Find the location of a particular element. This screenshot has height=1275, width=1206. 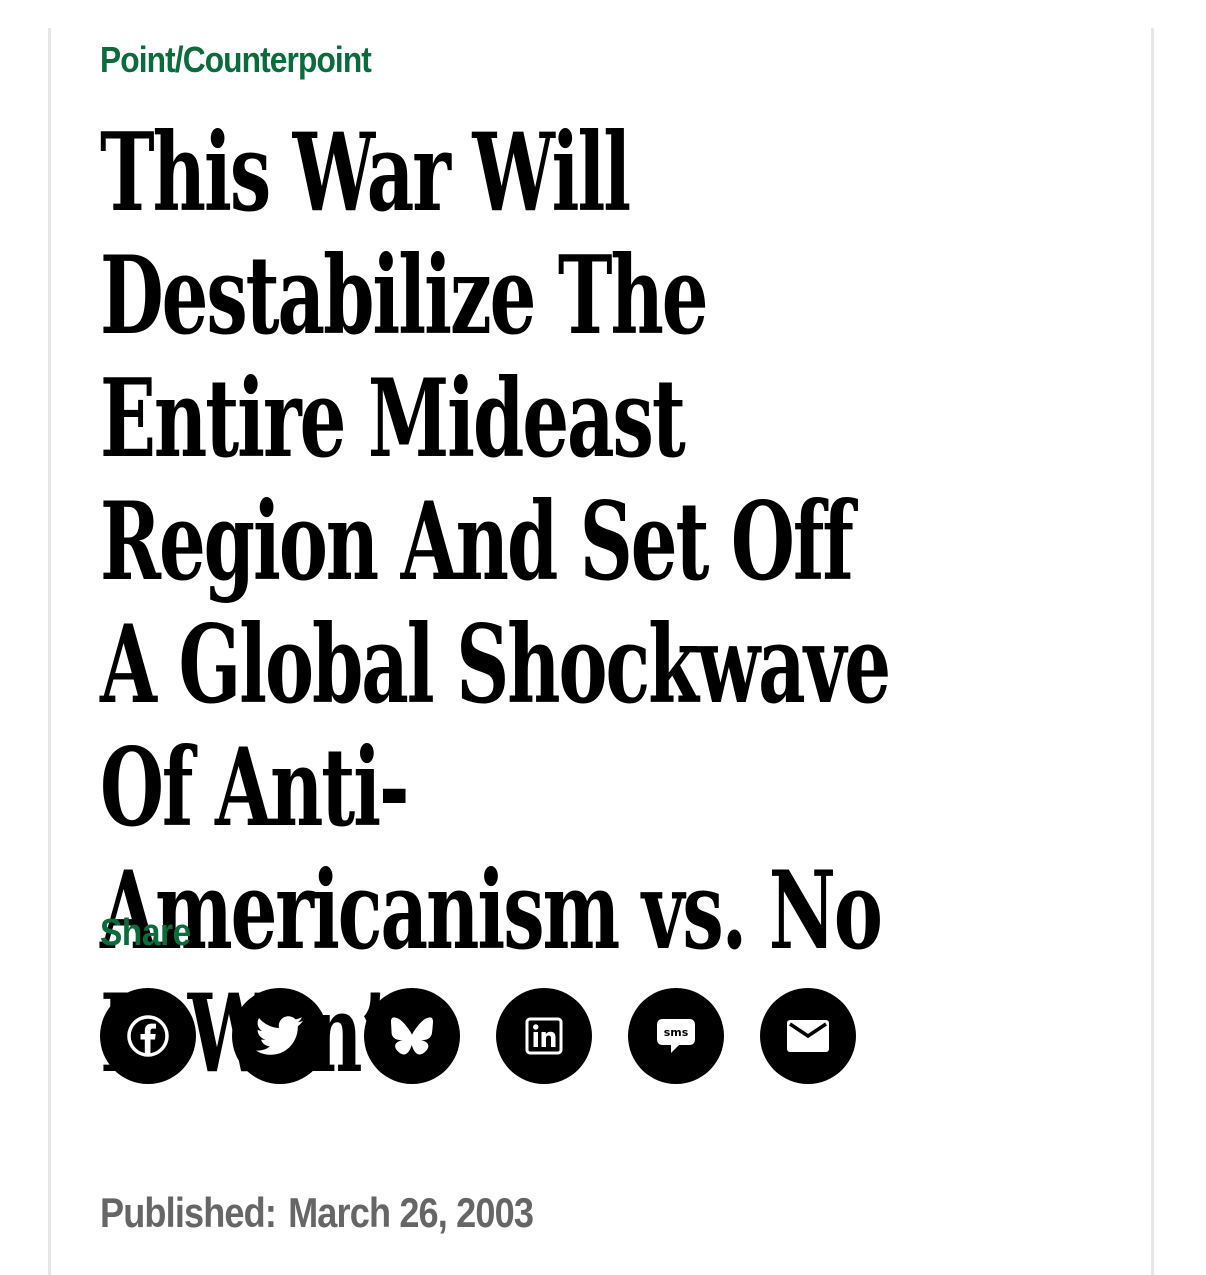

twitter-icon is located at coordinates (280, 1035).